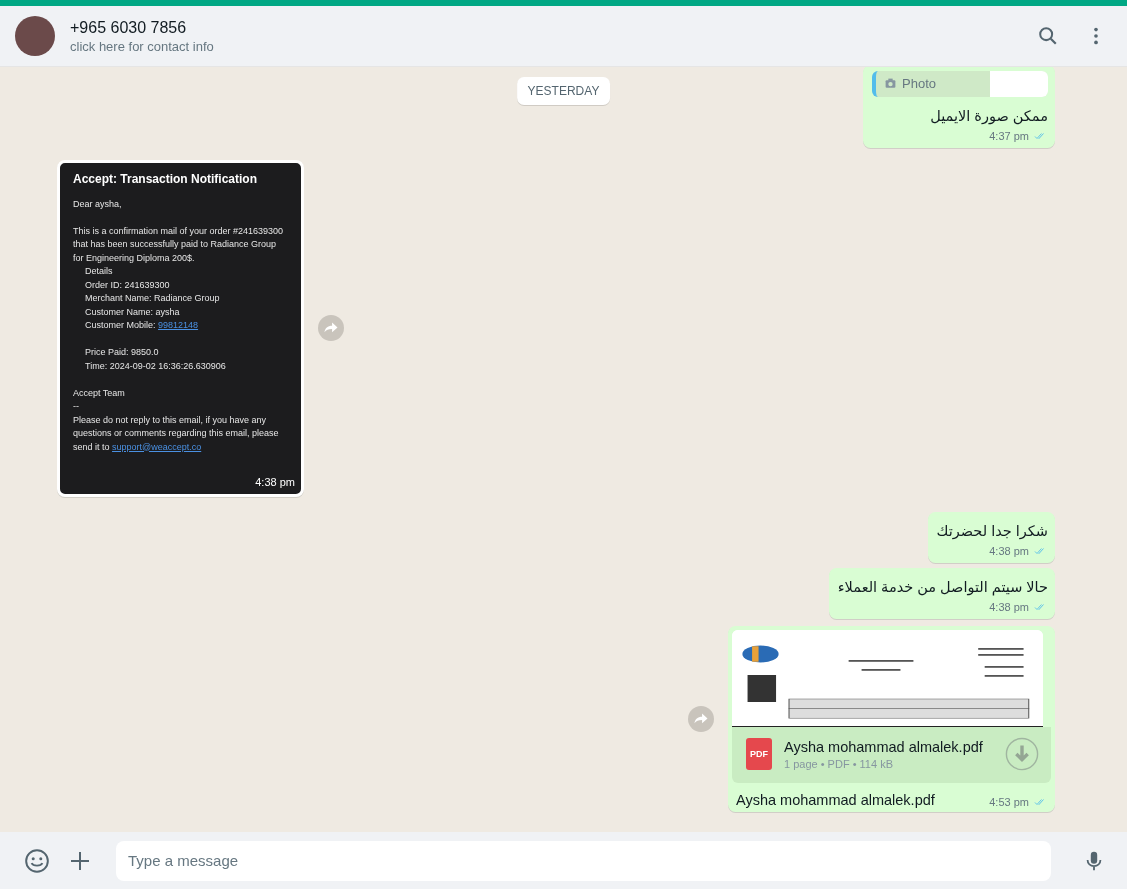 This screenshot has width=1127, height=889. I want to click on pdf-file-icon: PDF, so click(759, 754).